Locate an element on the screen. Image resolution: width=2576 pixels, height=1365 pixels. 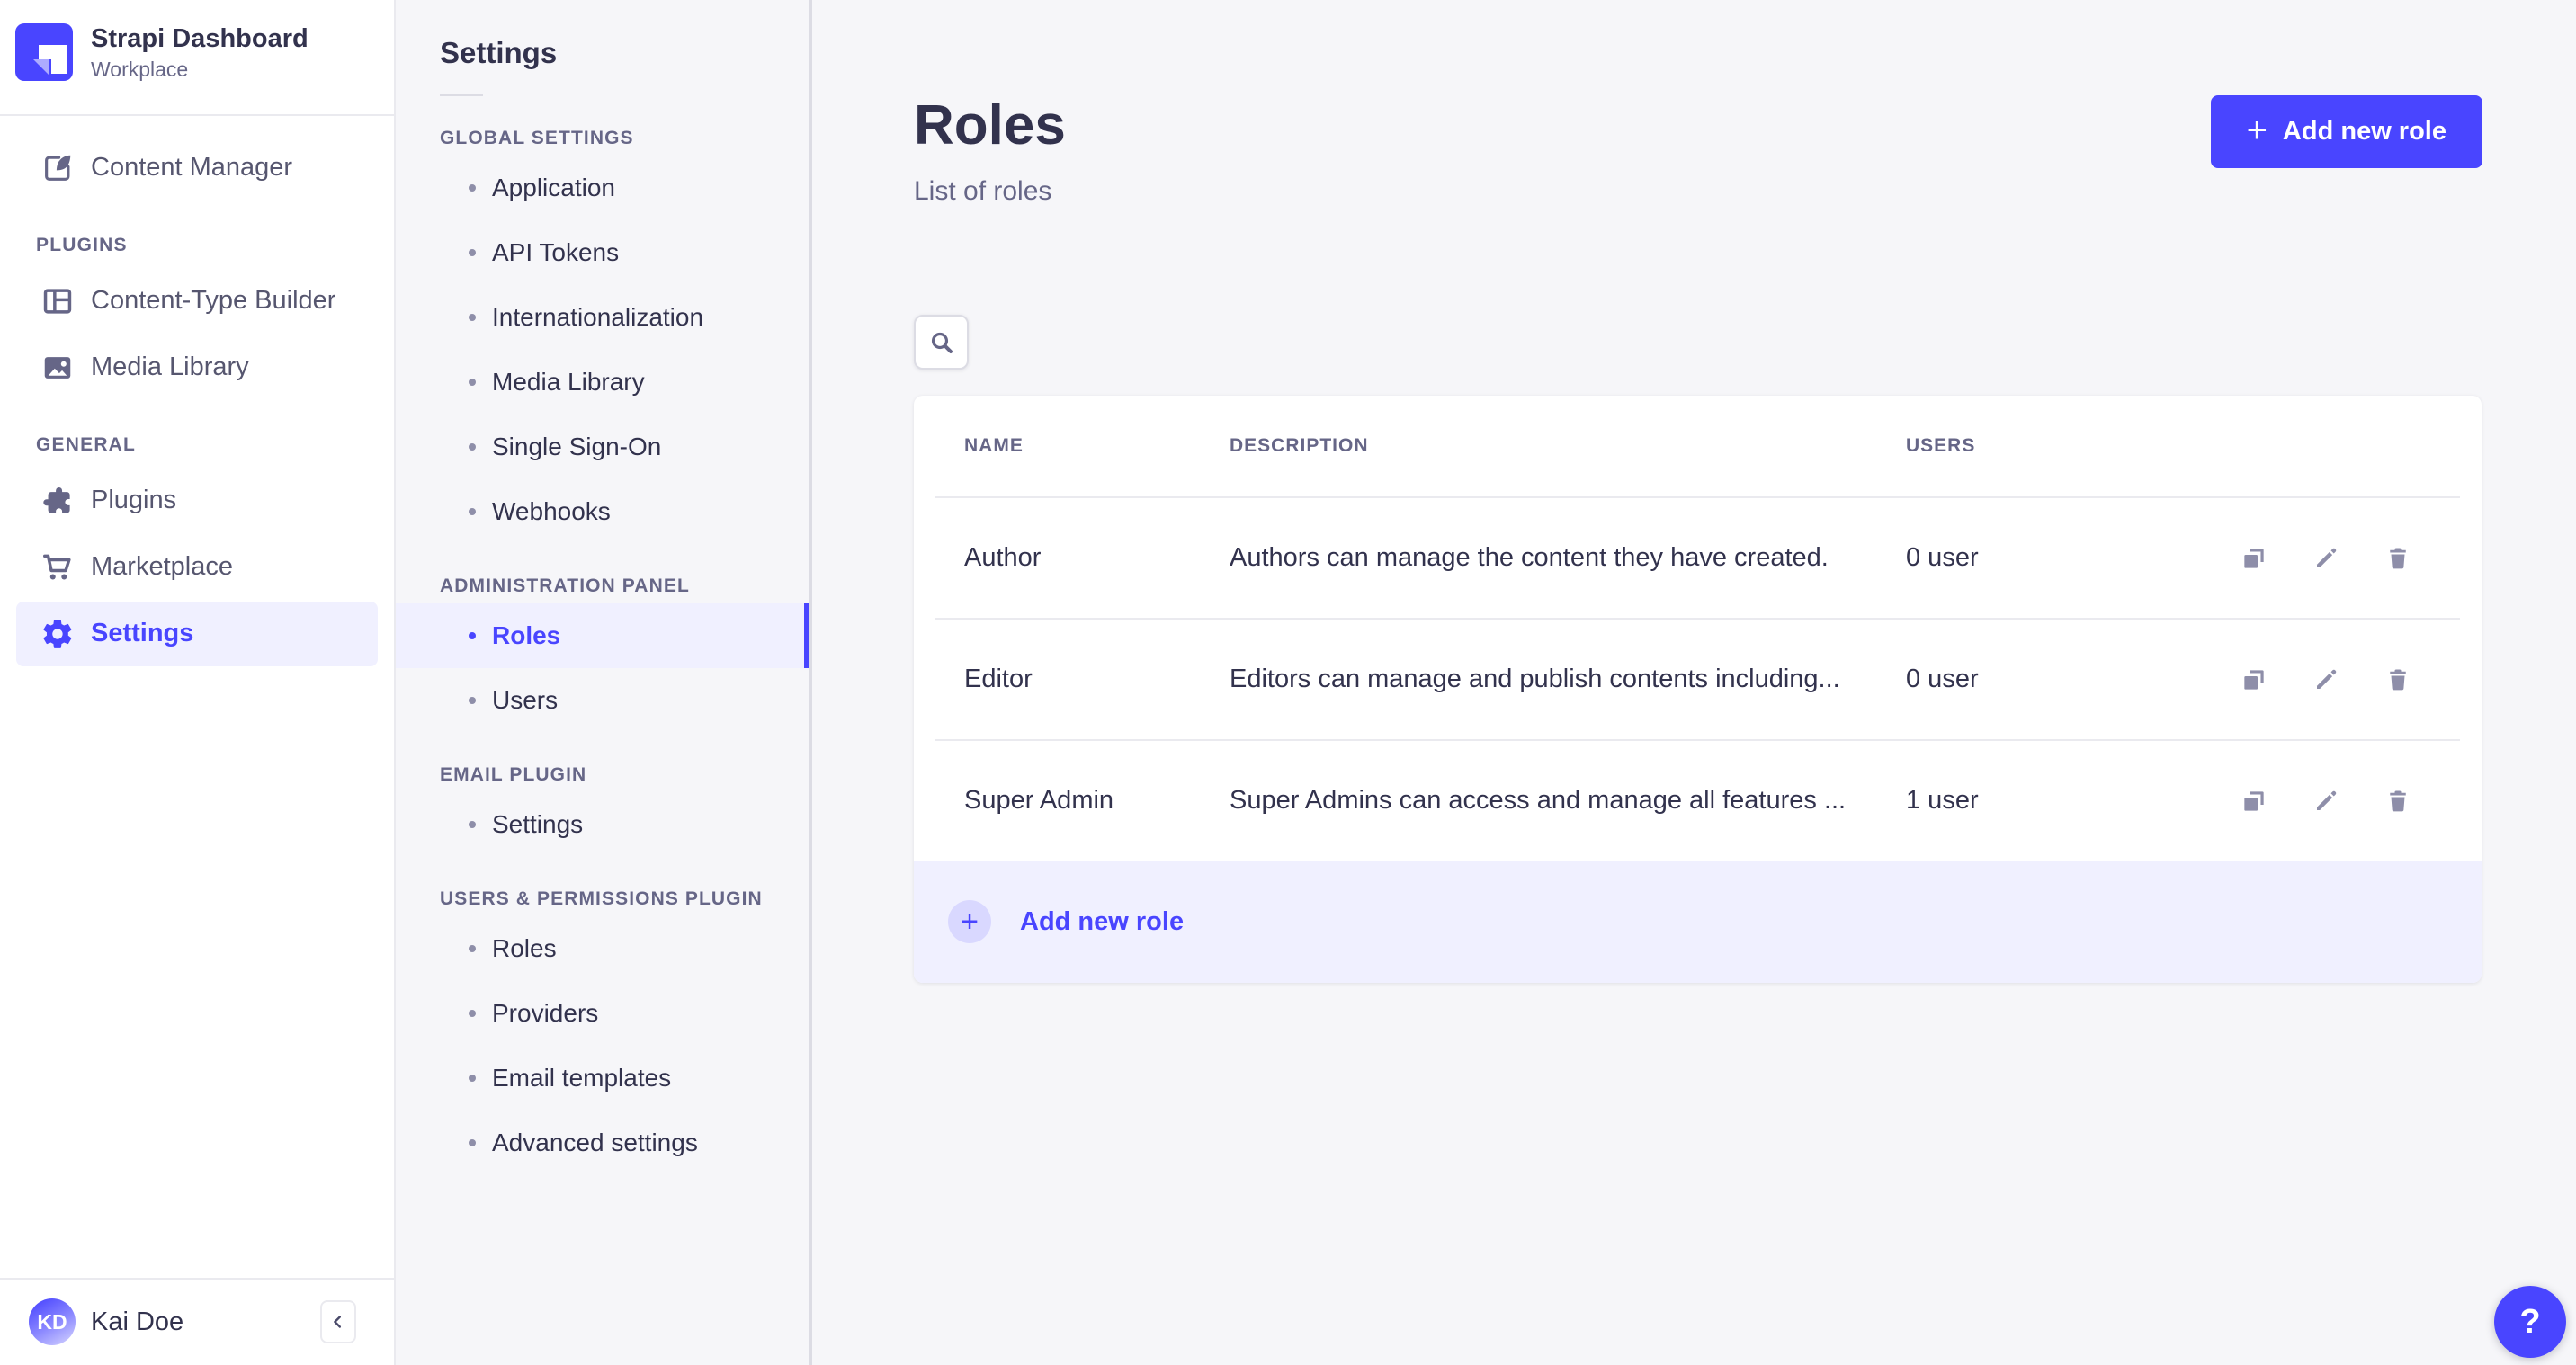
strapi-logo is located at coordinates (44, 52).